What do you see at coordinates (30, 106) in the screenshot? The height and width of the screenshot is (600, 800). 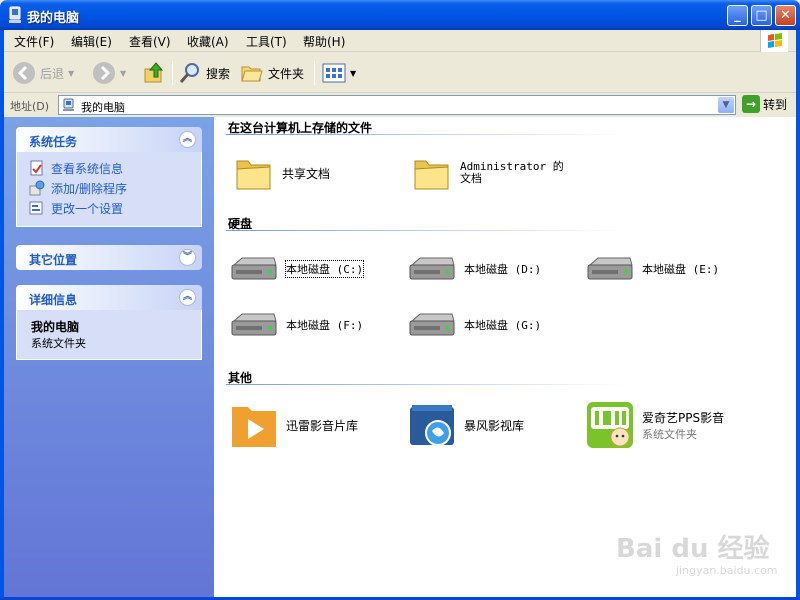 I see `address-label: 地址(D)` at bounding box center [30, 106].